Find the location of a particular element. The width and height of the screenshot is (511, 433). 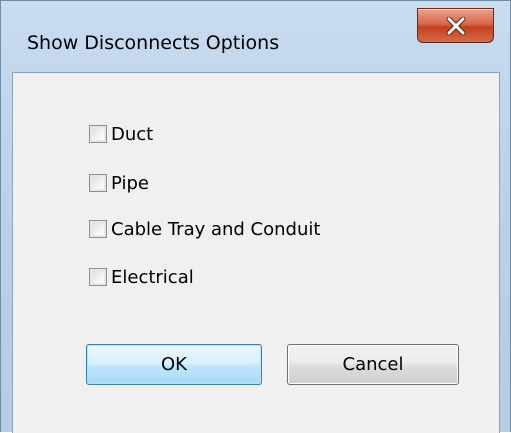

ok-button-label: OK is located at coordinates (174, 364).